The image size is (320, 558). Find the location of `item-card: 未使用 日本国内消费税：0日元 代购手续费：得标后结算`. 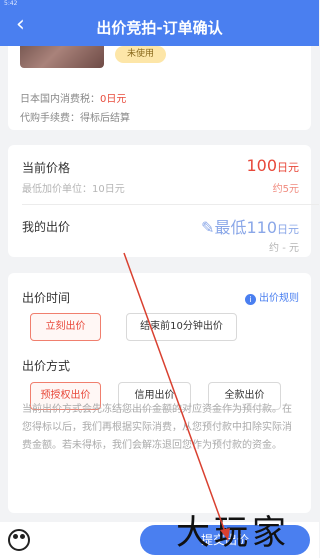

item-card: 未使用 日本国内消费税：0日元 代购手续费：得标后结算 is located at coordinates (159, 88).